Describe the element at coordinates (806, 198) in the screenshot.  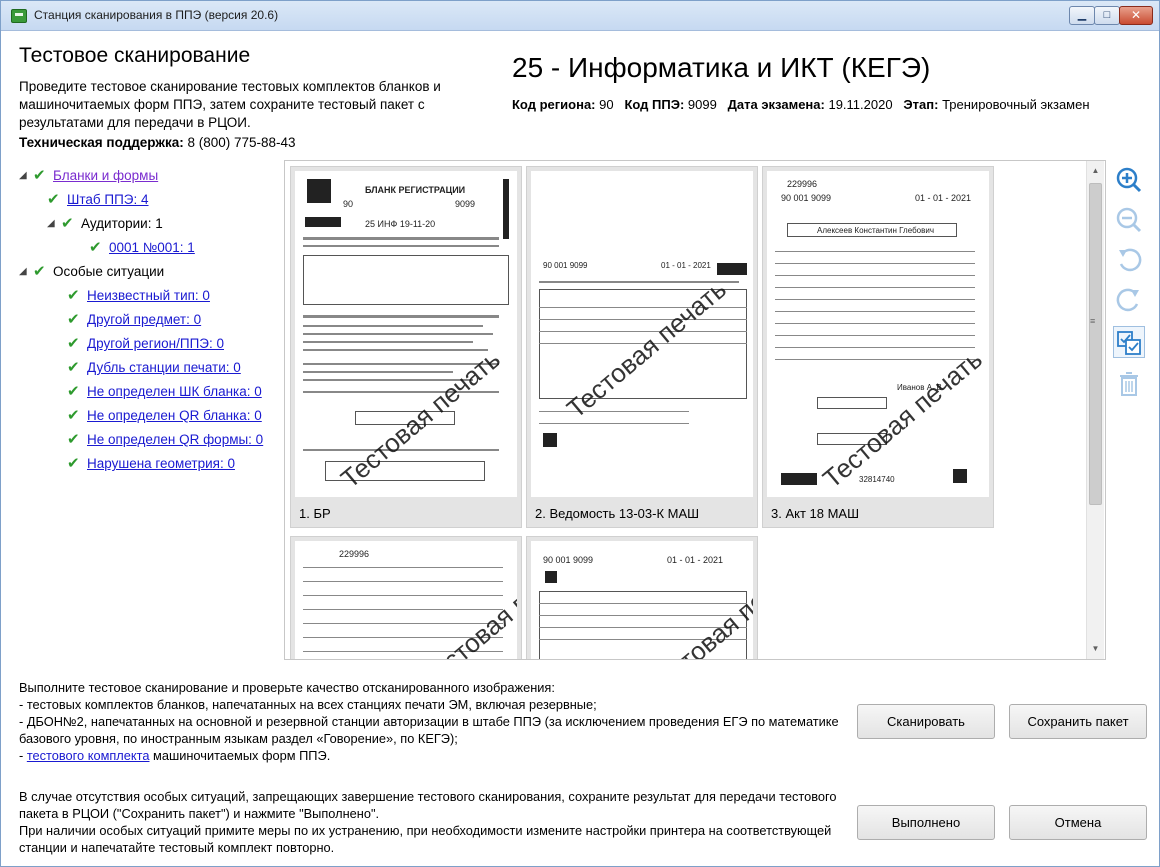
I see `form-row: 90 001 9099` at that location.